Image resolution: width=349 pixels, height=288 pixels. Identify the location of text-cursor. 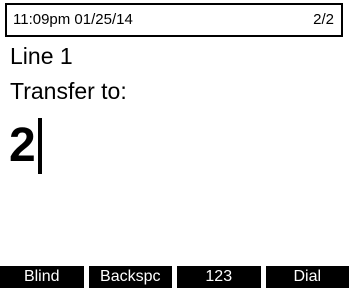
(39, 146).